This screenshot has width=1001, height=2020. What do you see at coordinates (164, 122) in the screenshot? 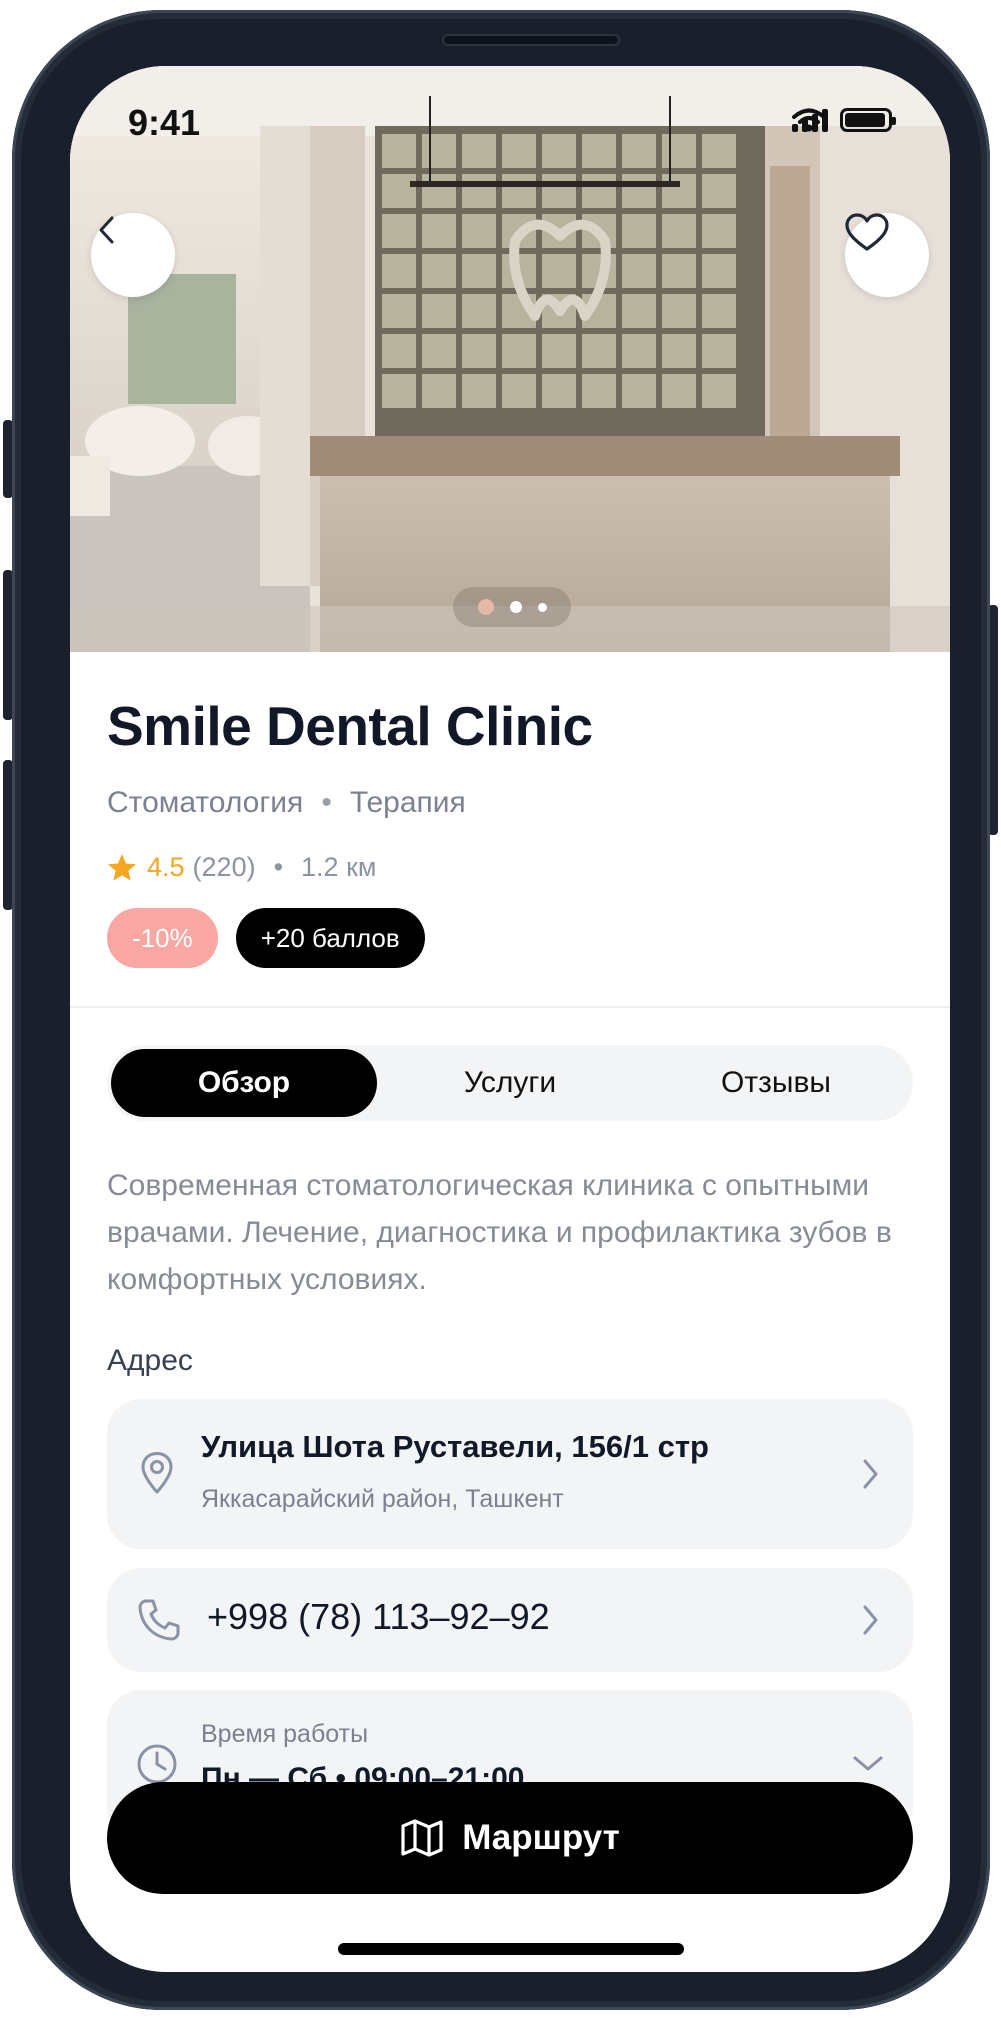
I see `status-time: 9:41` at bounding box center [164, 122].